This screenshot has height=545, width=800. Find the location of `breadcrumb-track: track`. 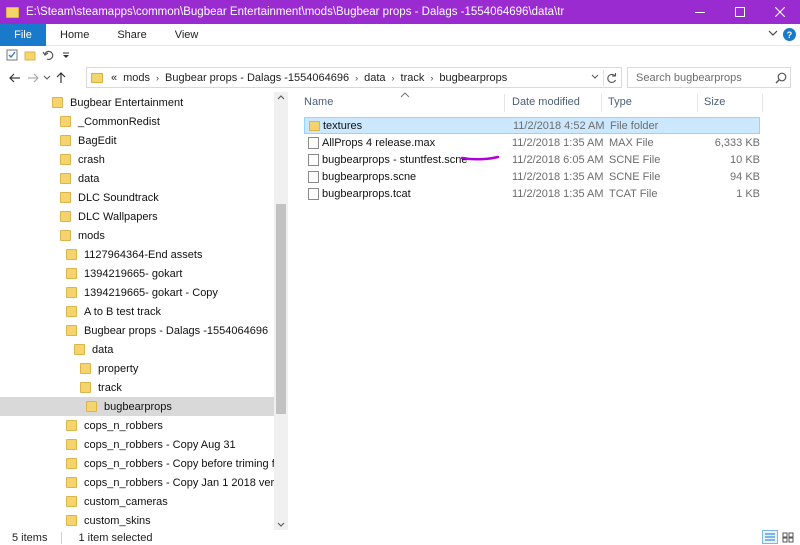

breadcrumb-track: track is located at coordinates (413, 78).